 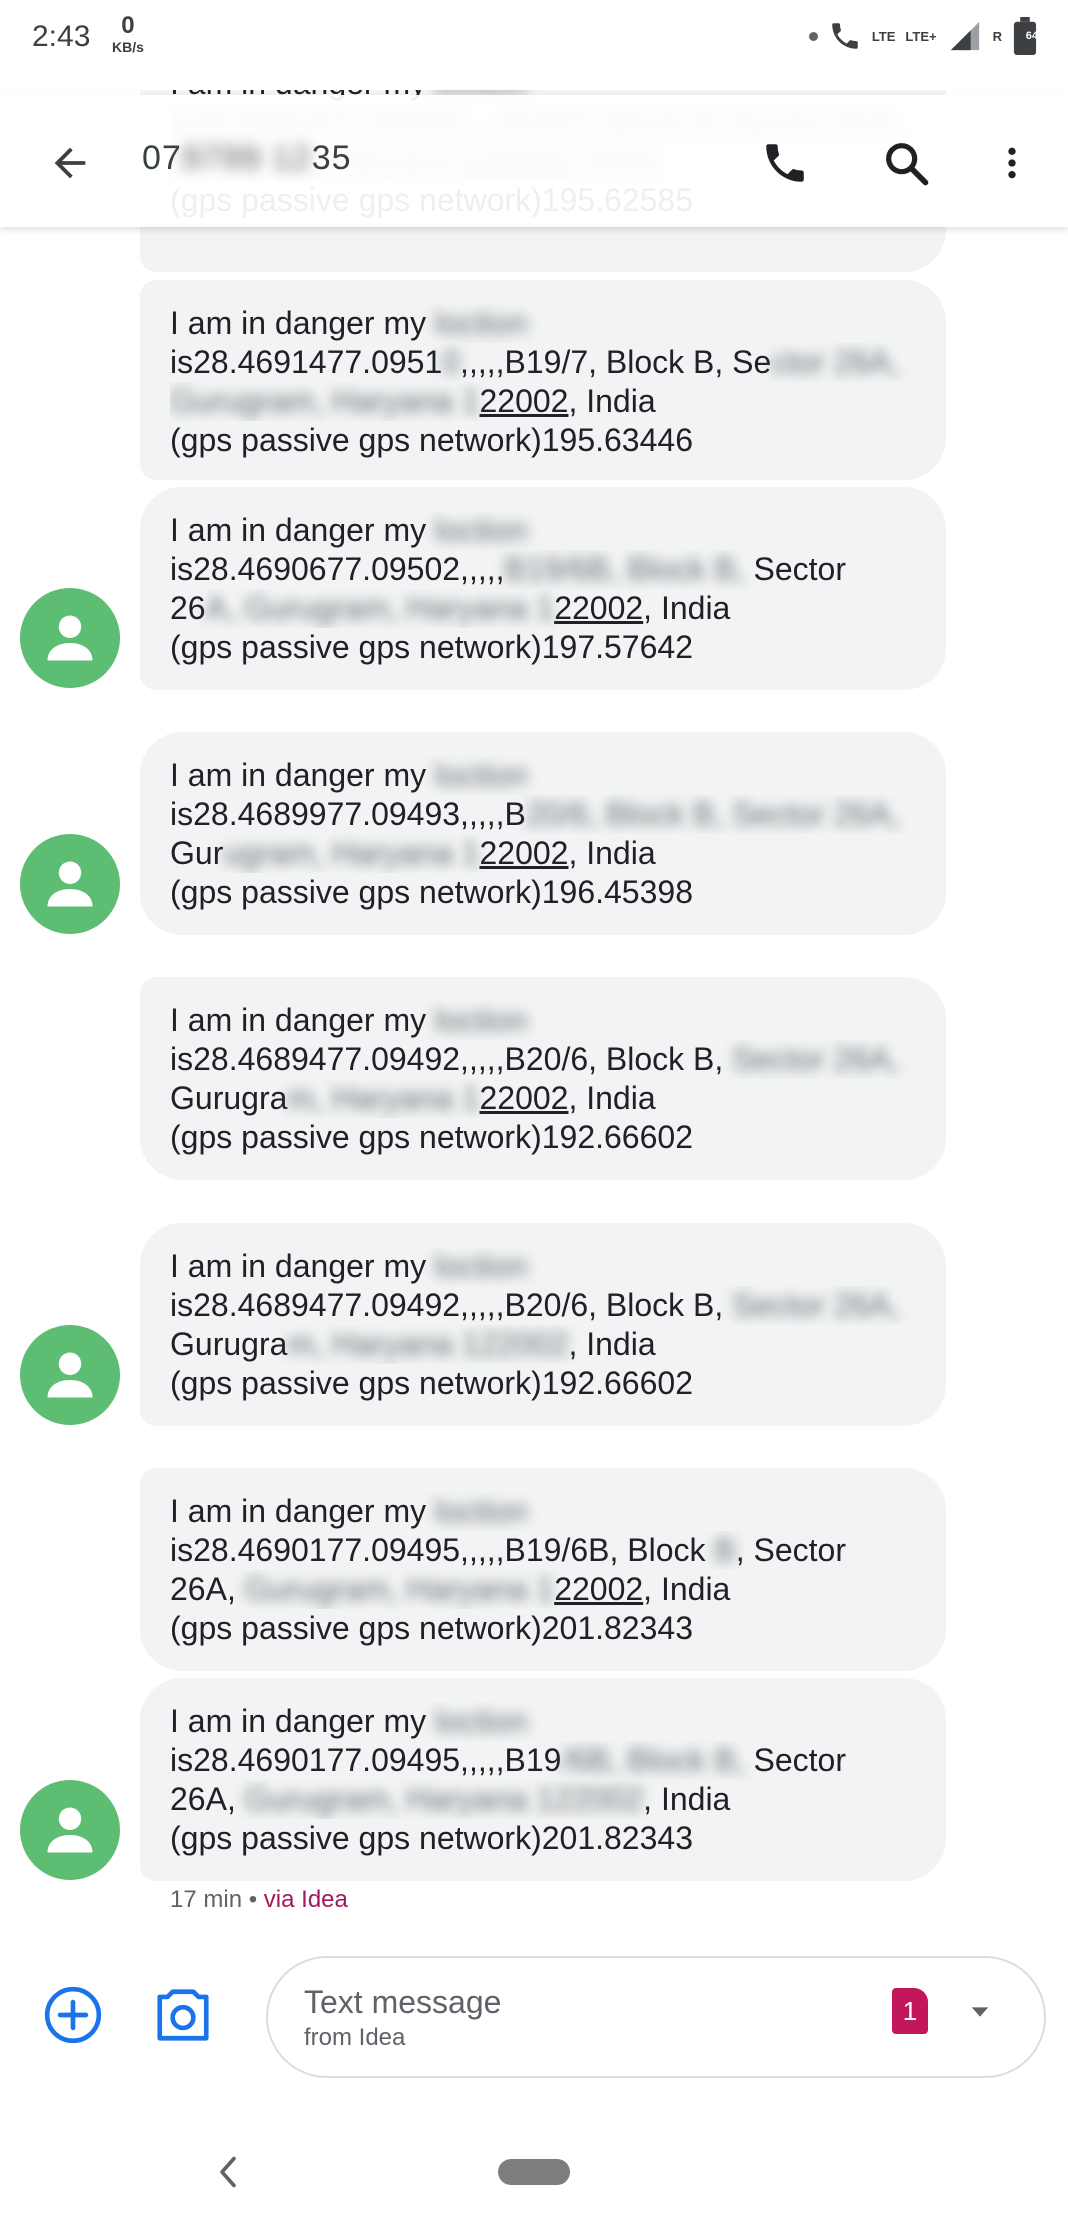 What do you see at coordinates (351, 853) in the screenshot?
I see `redacted-text: ugram, Haryana 1` at bounding box center [351, 853].